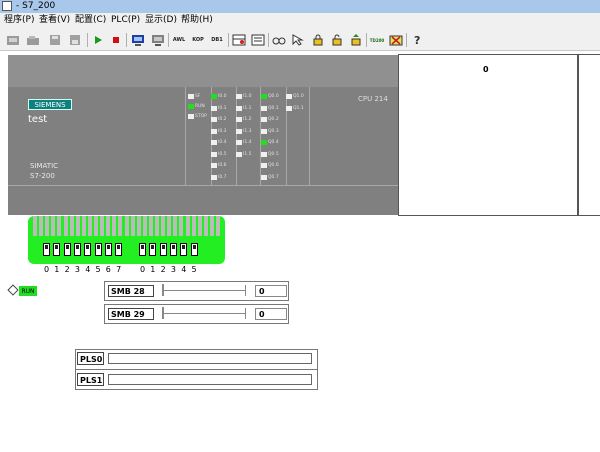  What do you see at coordinates (204, 315) in the screenshot?
I see `smb29-slider-track` at bounding box center [204, 315].